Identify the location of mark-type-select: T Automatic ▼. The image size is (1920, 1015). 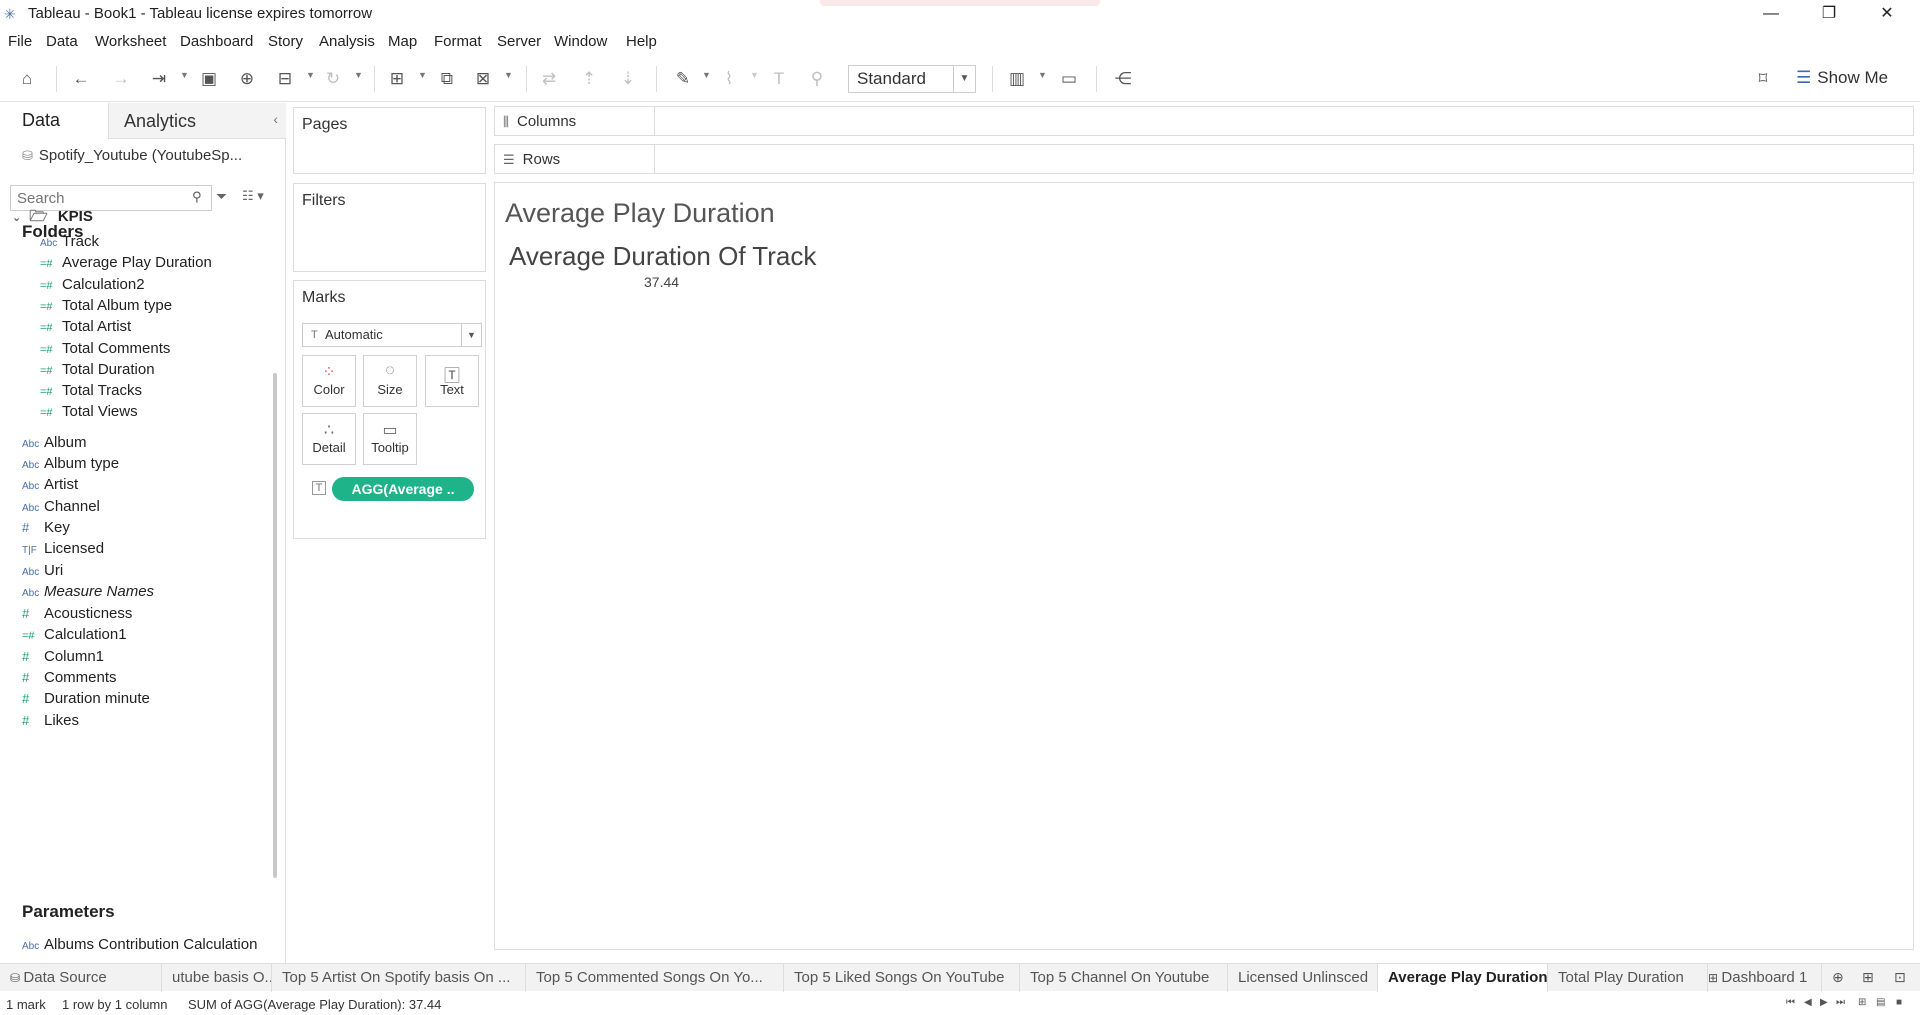
(392, 335).